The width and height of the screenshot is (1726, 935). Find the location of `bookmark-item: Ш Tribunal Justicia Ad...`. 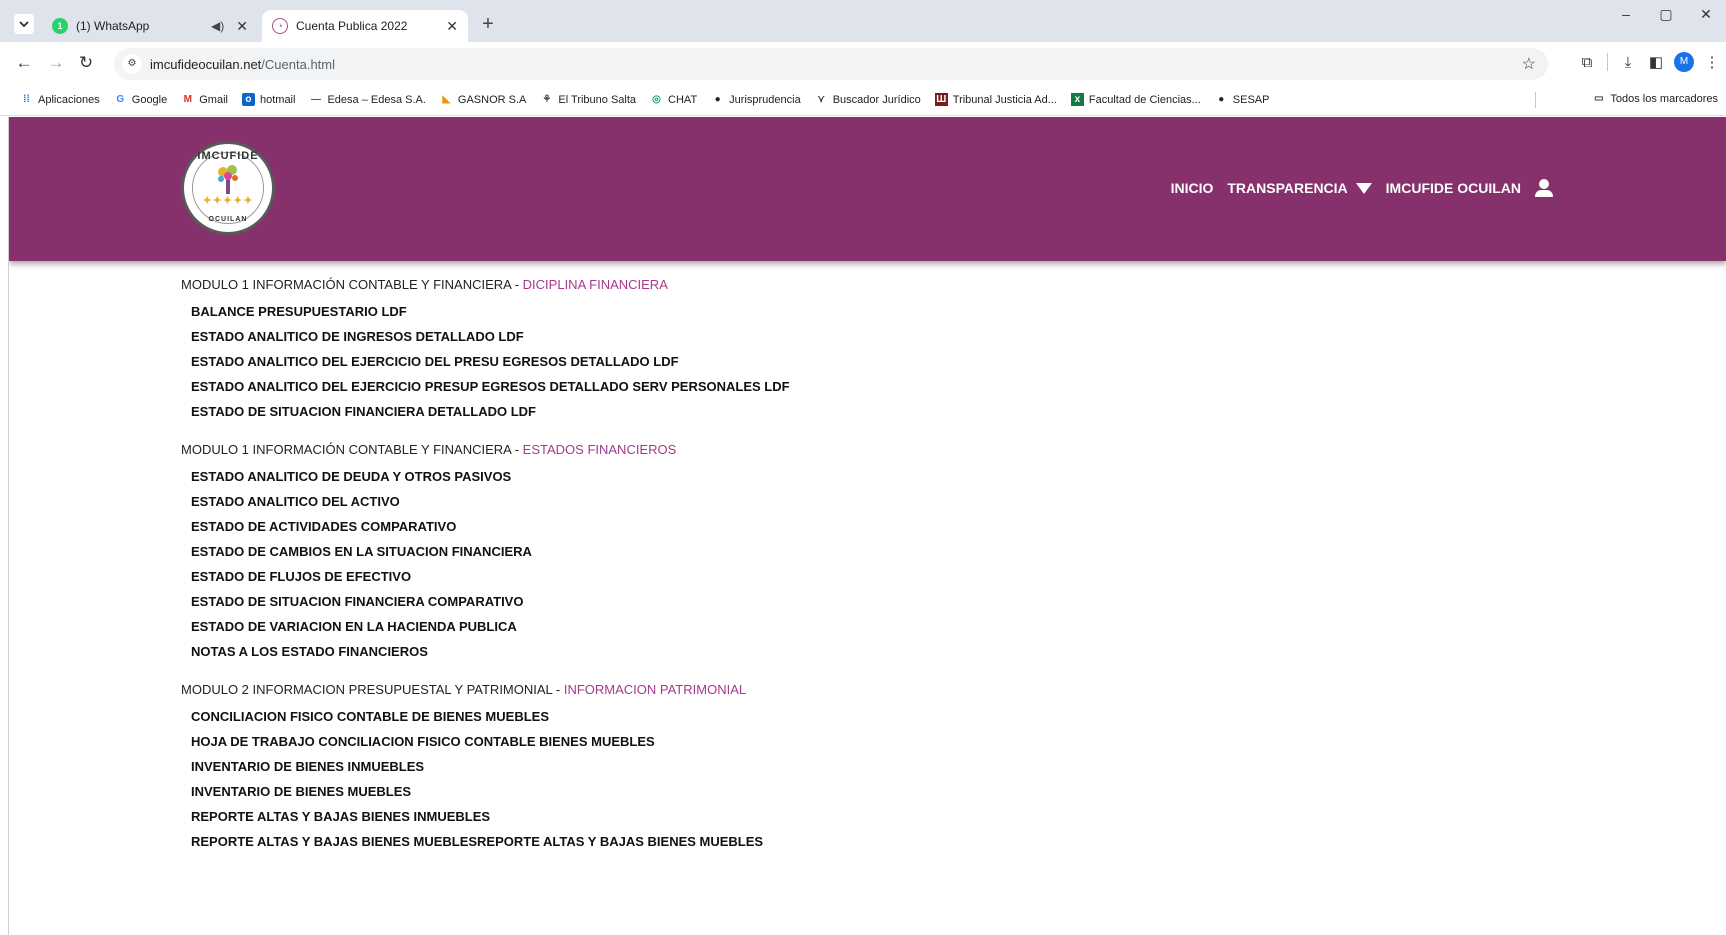

bookmark-item: Ш Tribunal Justicia Ad... is located at coordinates (995, 99).